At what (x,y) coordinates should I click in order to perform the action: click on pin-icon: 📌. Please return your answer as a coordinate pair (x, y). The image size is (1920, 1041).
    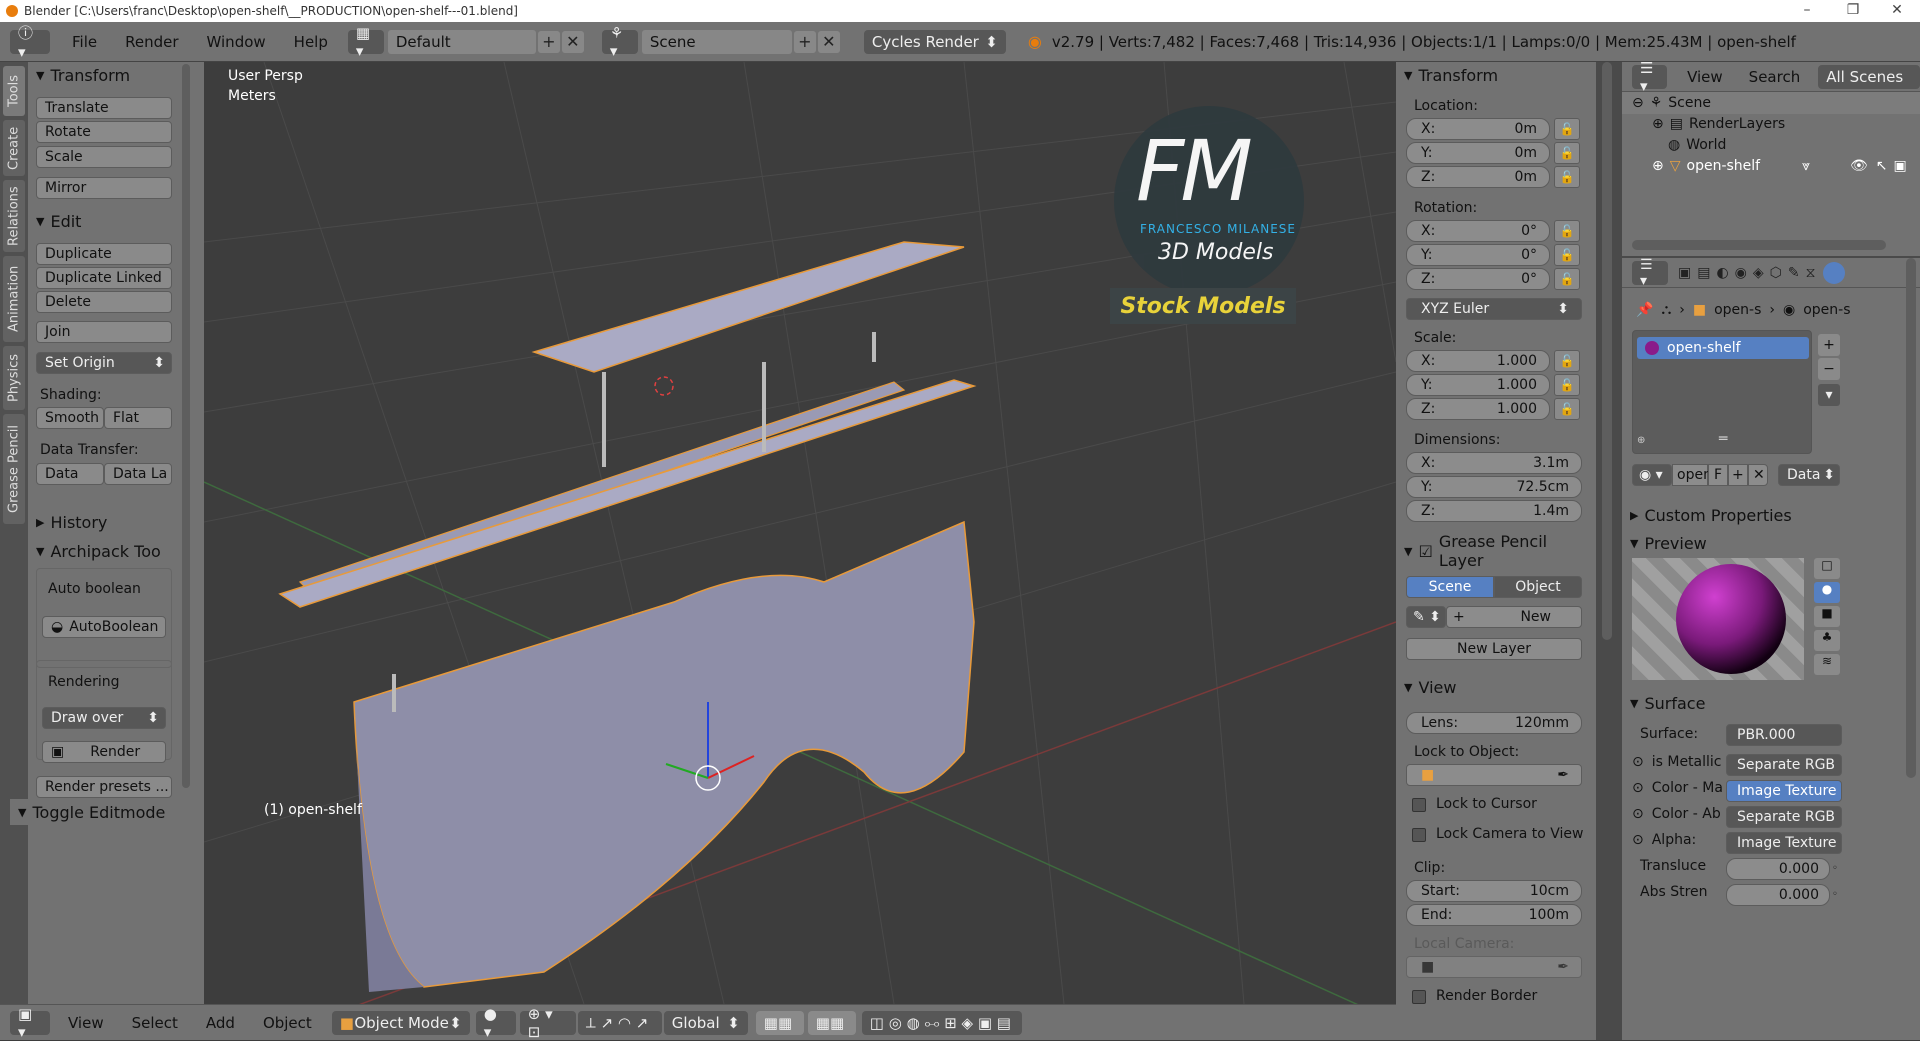
    Looking at the image, I should click on (1644, 310).